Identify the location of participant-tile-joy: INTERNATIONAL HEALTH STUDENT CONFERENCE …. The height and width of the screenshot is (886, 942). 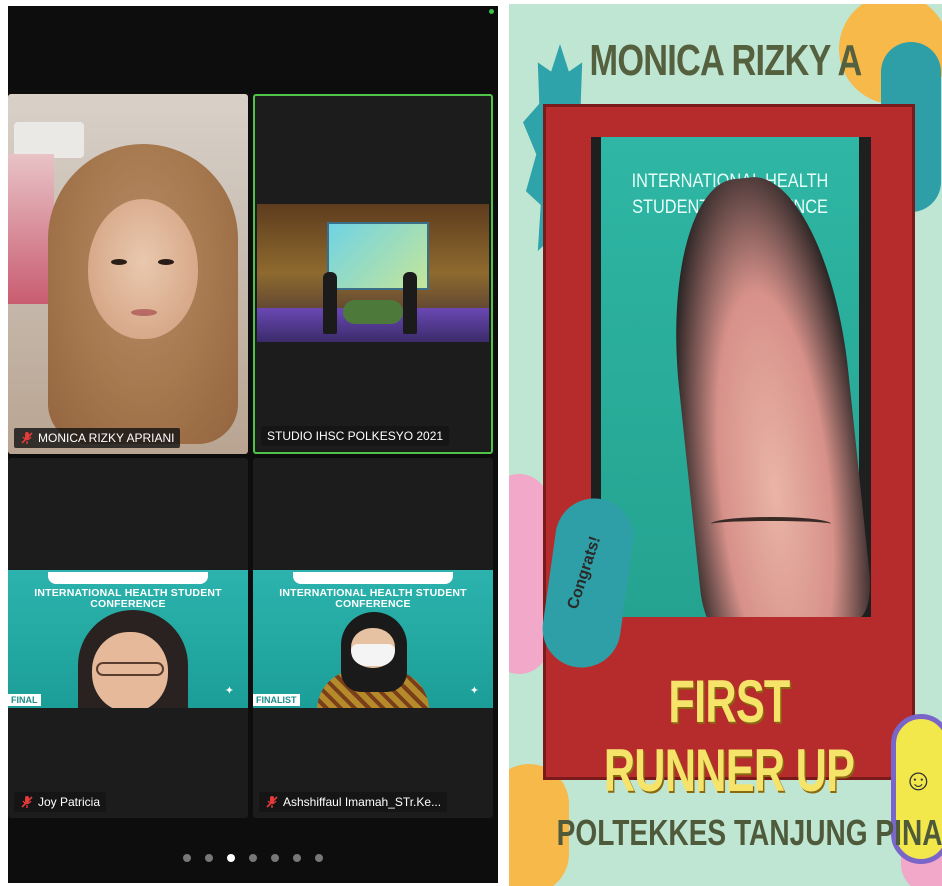
(128, 638).